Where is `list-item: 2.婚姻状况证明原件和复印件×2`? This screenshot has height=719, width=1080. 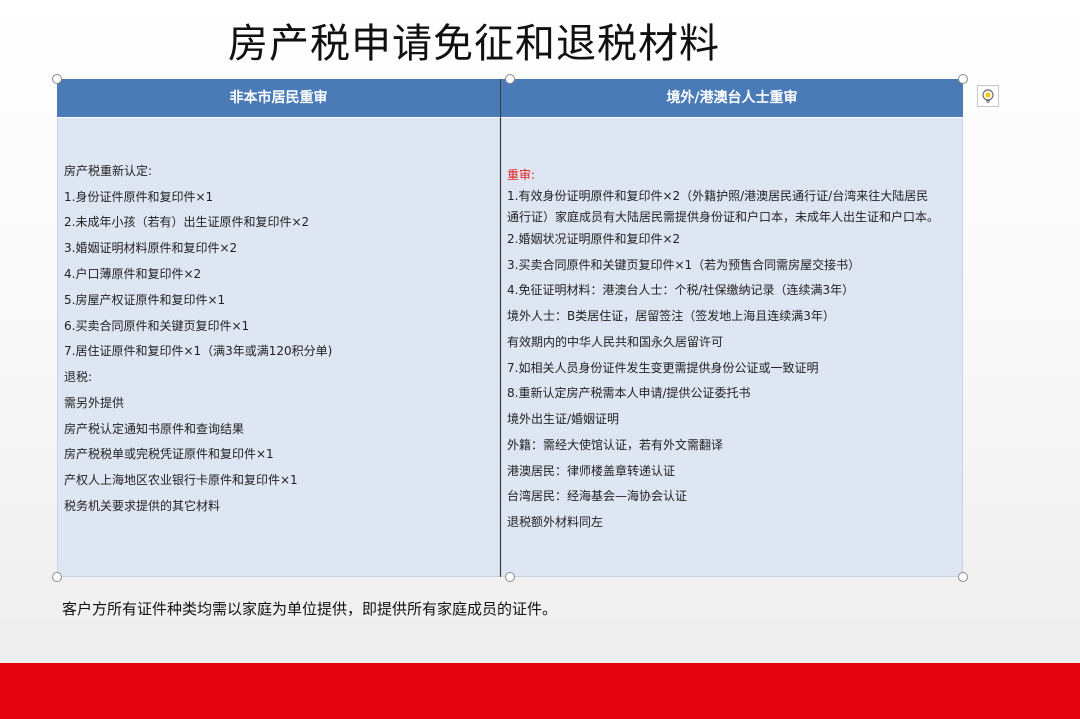
list-item: 2.婚姻状况证明原件和复印件×2 is located at coordinates (594, 239).